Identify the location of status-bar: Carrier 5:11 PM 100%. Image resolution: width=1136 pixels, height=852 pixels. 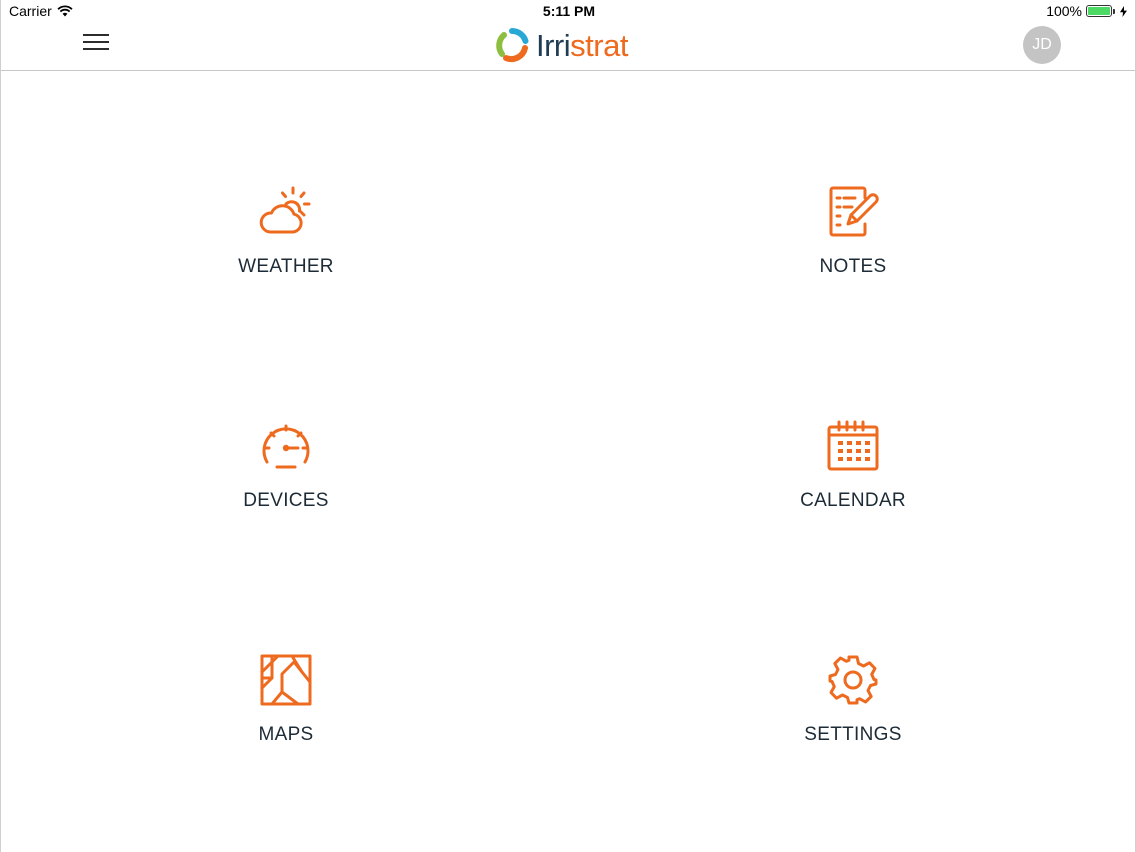
(568, 12).